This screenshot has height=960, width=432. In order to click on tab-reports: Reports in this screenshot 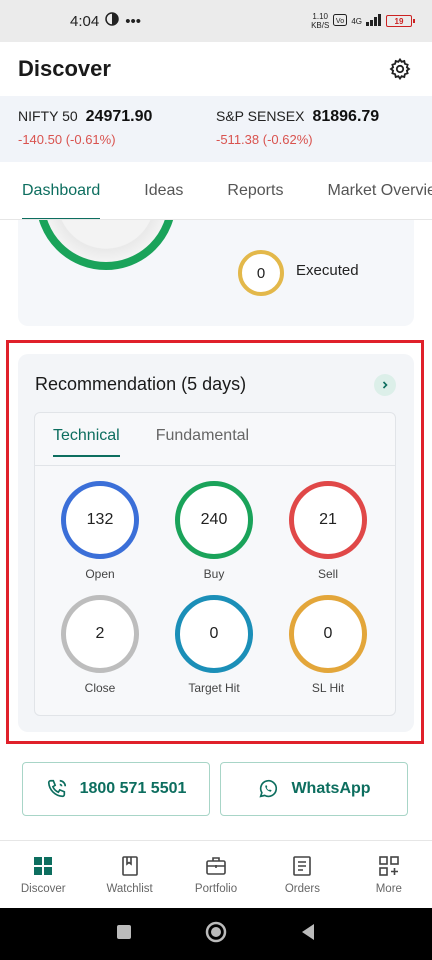, I will do `click(255, 190)`.